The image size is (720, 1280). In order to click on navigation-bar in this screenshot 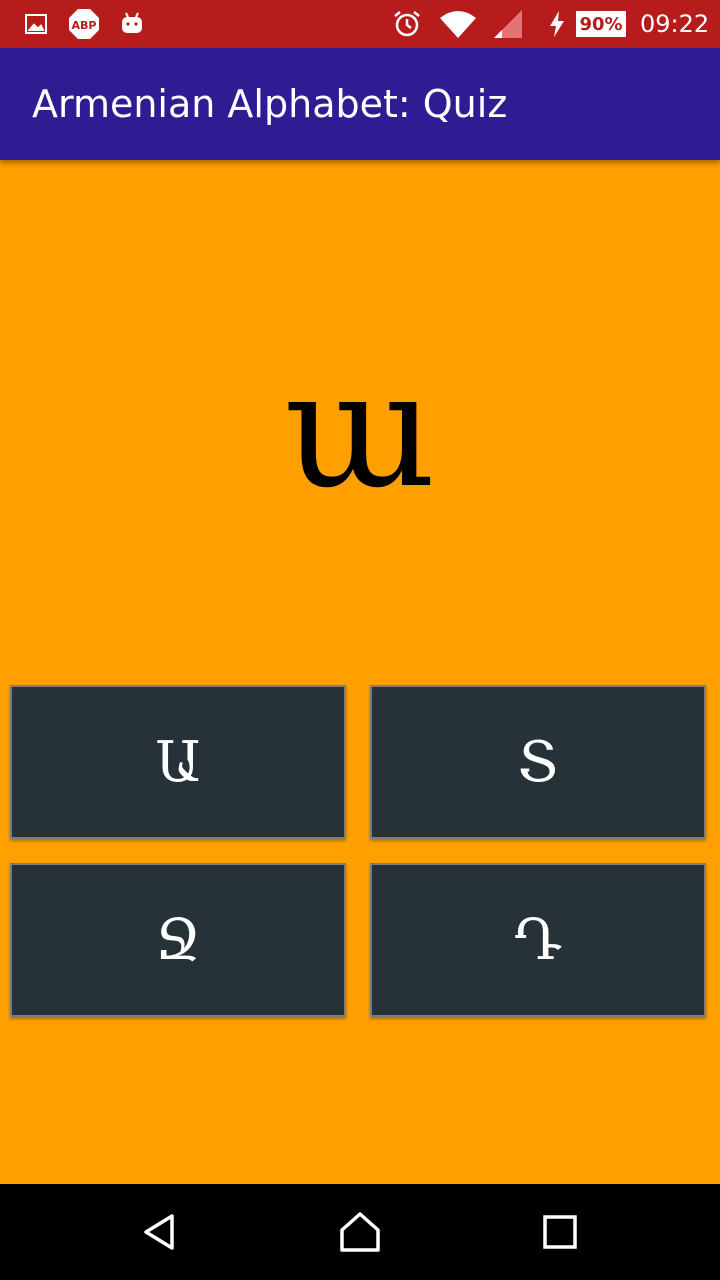, I will do `click(360, 1232)`.